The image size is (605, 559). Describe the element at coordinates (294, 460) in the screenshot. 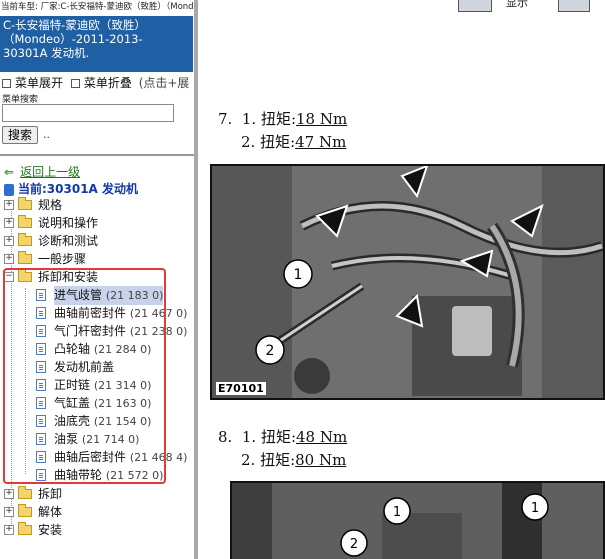

I see `step-8-line-2: 2. 扭矩:80 Nm` at that location.